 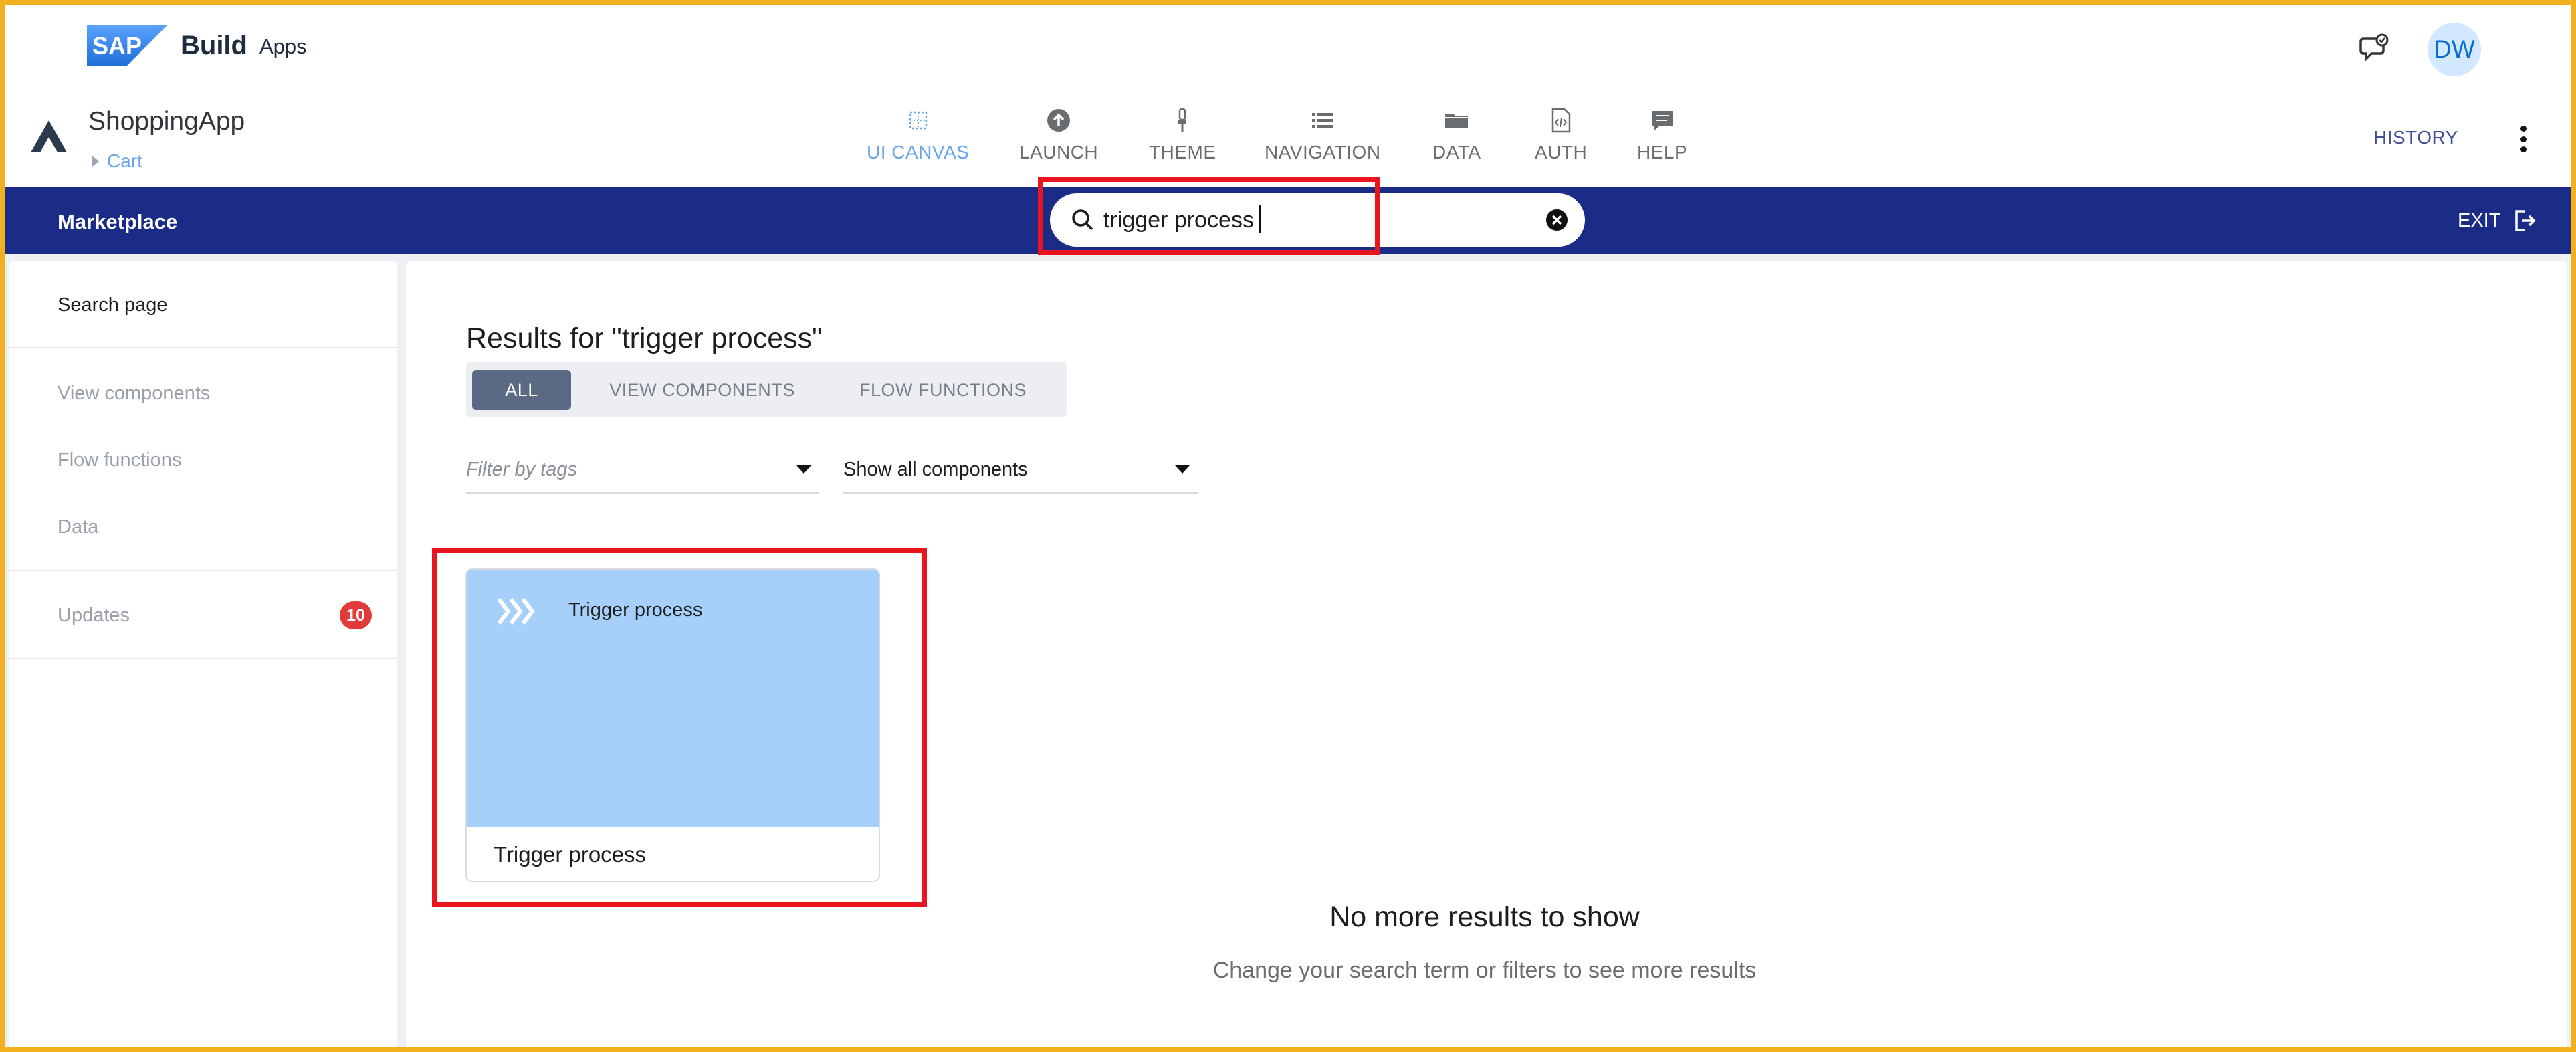 I want to click on sidebar-item-updates: Updates, so click(x=94, y=616).